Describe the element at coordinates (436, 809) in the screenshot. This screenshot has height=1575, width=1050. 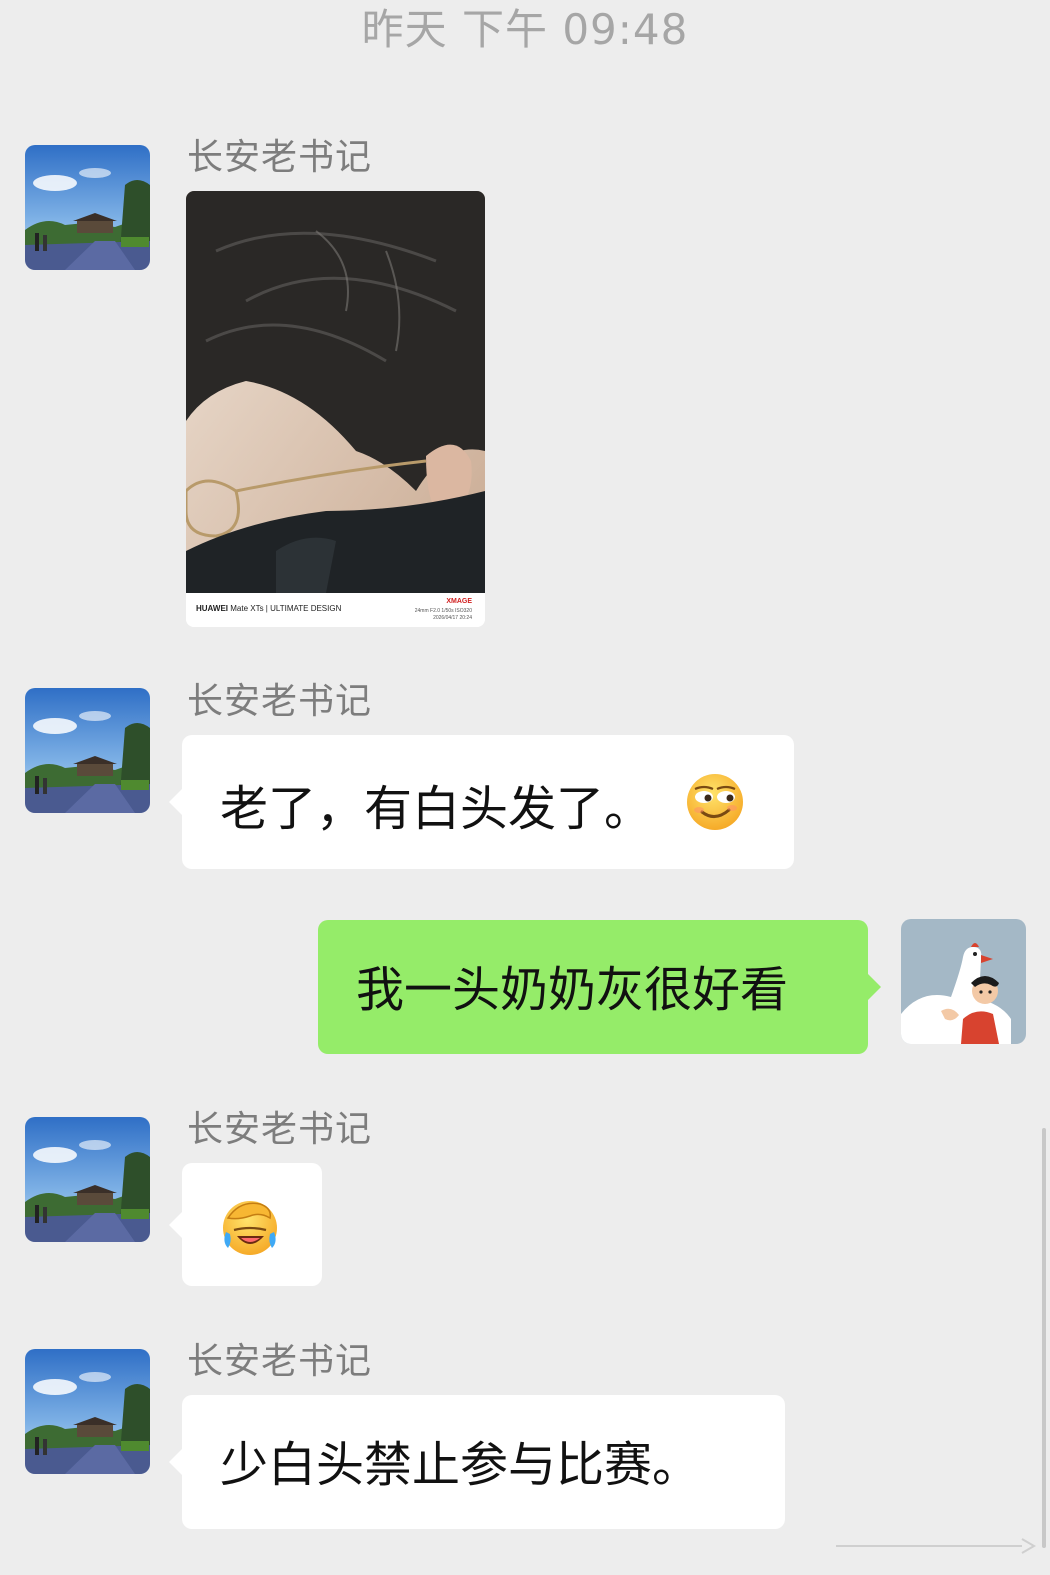
I see `message-text: 老了，有白头发了。` at that location.